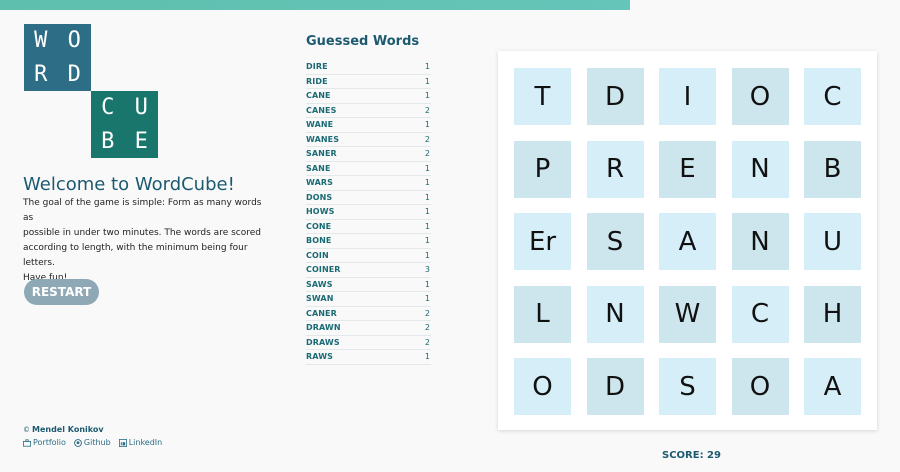 This screenshot has height=472, width=900. I want to click on briefcase-icon, so click(27, 442).